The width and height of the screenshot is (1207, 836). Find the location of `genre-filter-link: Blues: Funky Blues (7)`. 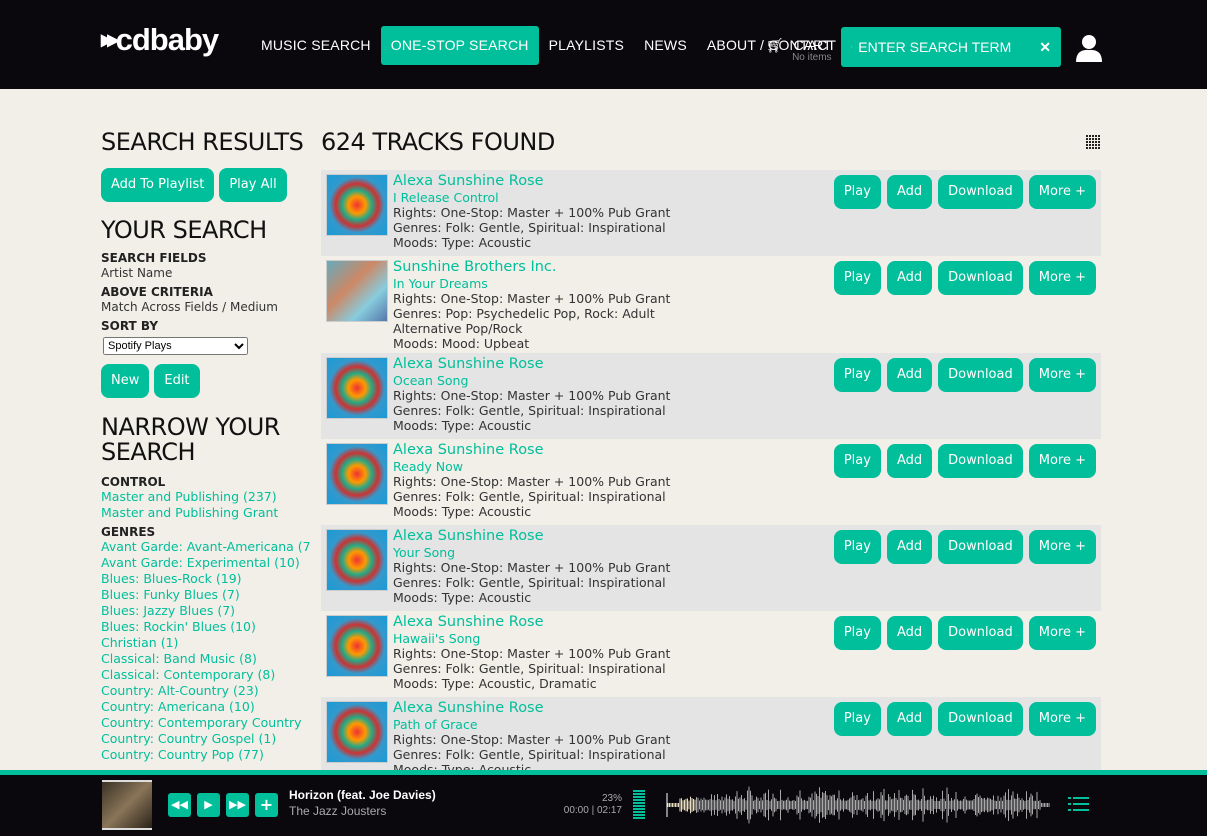

genre-filter-link: Blues: Funky Blues (7) is located at coordinates (206, 595).